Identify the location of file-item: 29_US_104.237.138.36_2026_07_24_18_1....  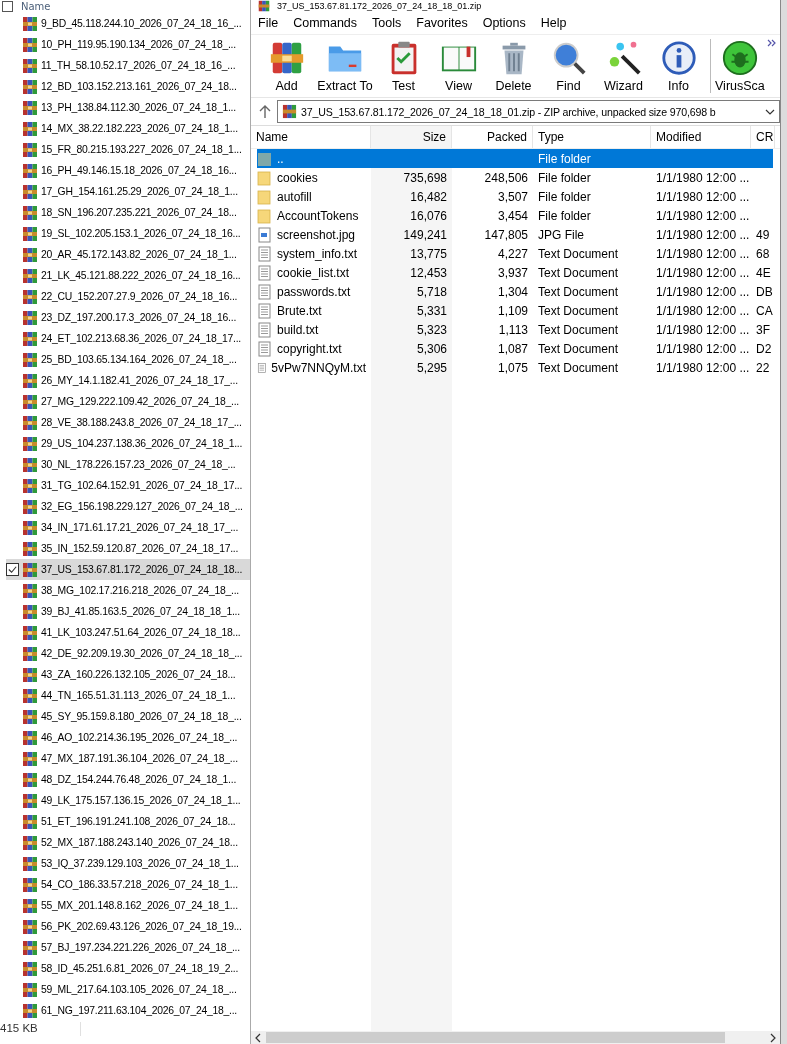
(128, 443).